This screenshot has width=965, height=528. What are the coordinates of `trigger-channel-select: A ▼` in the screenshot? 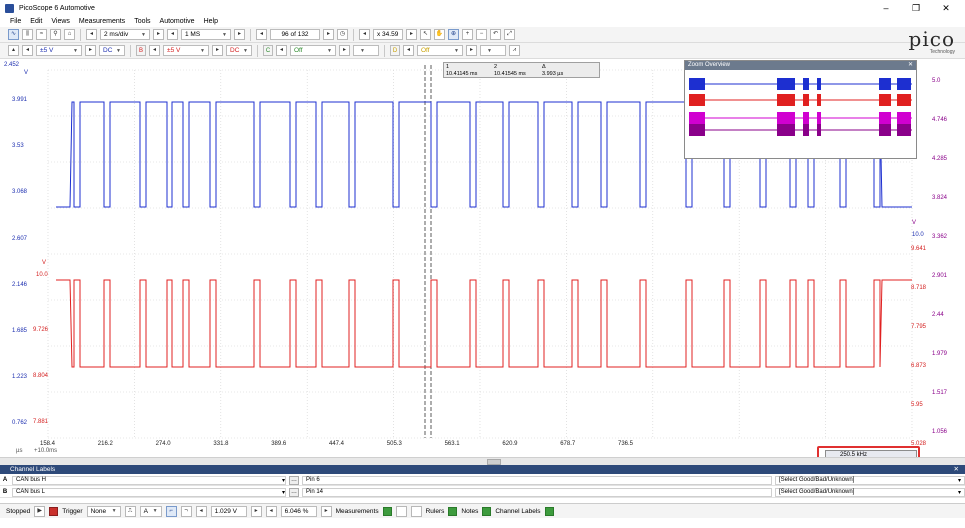 It's located at (150, 511).